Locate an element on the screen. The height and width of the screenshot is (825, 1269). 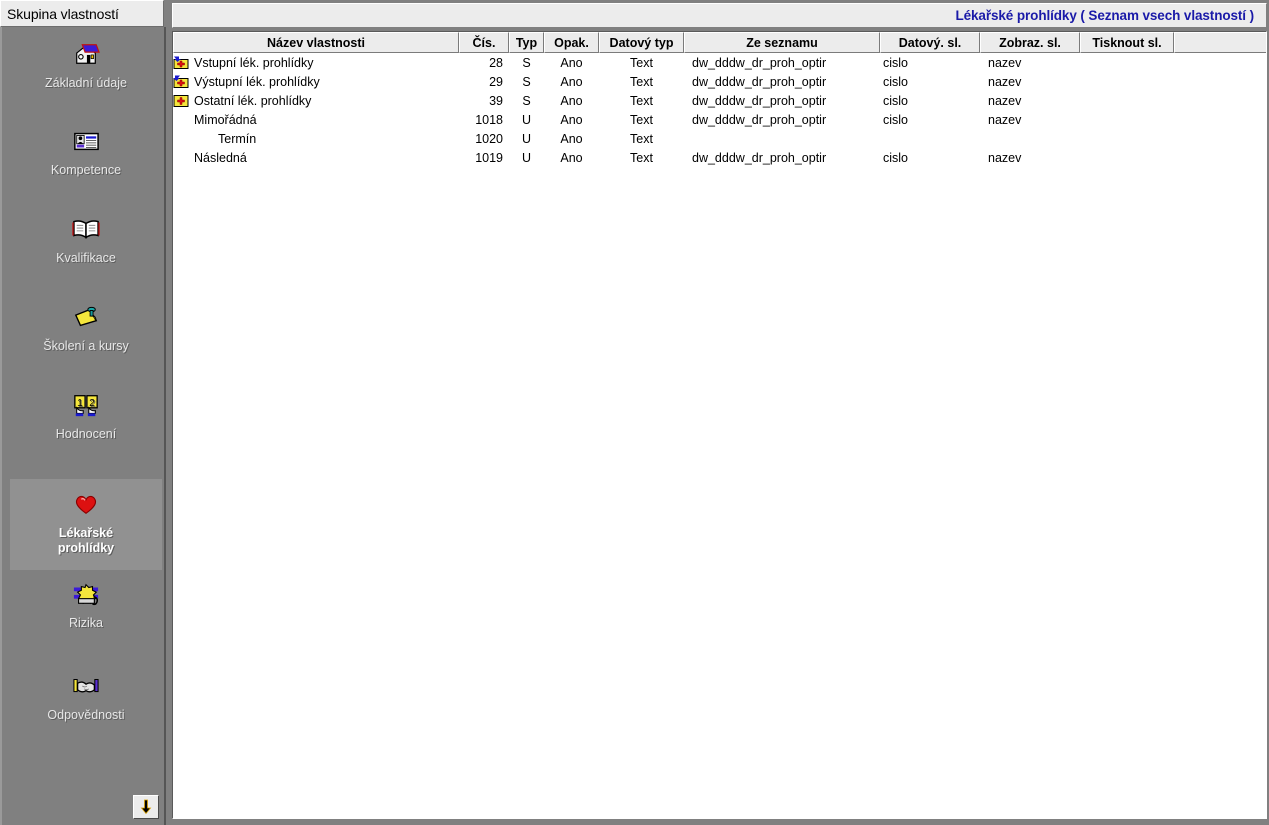
svg-text: 2 is located at coordinates (92, 403).